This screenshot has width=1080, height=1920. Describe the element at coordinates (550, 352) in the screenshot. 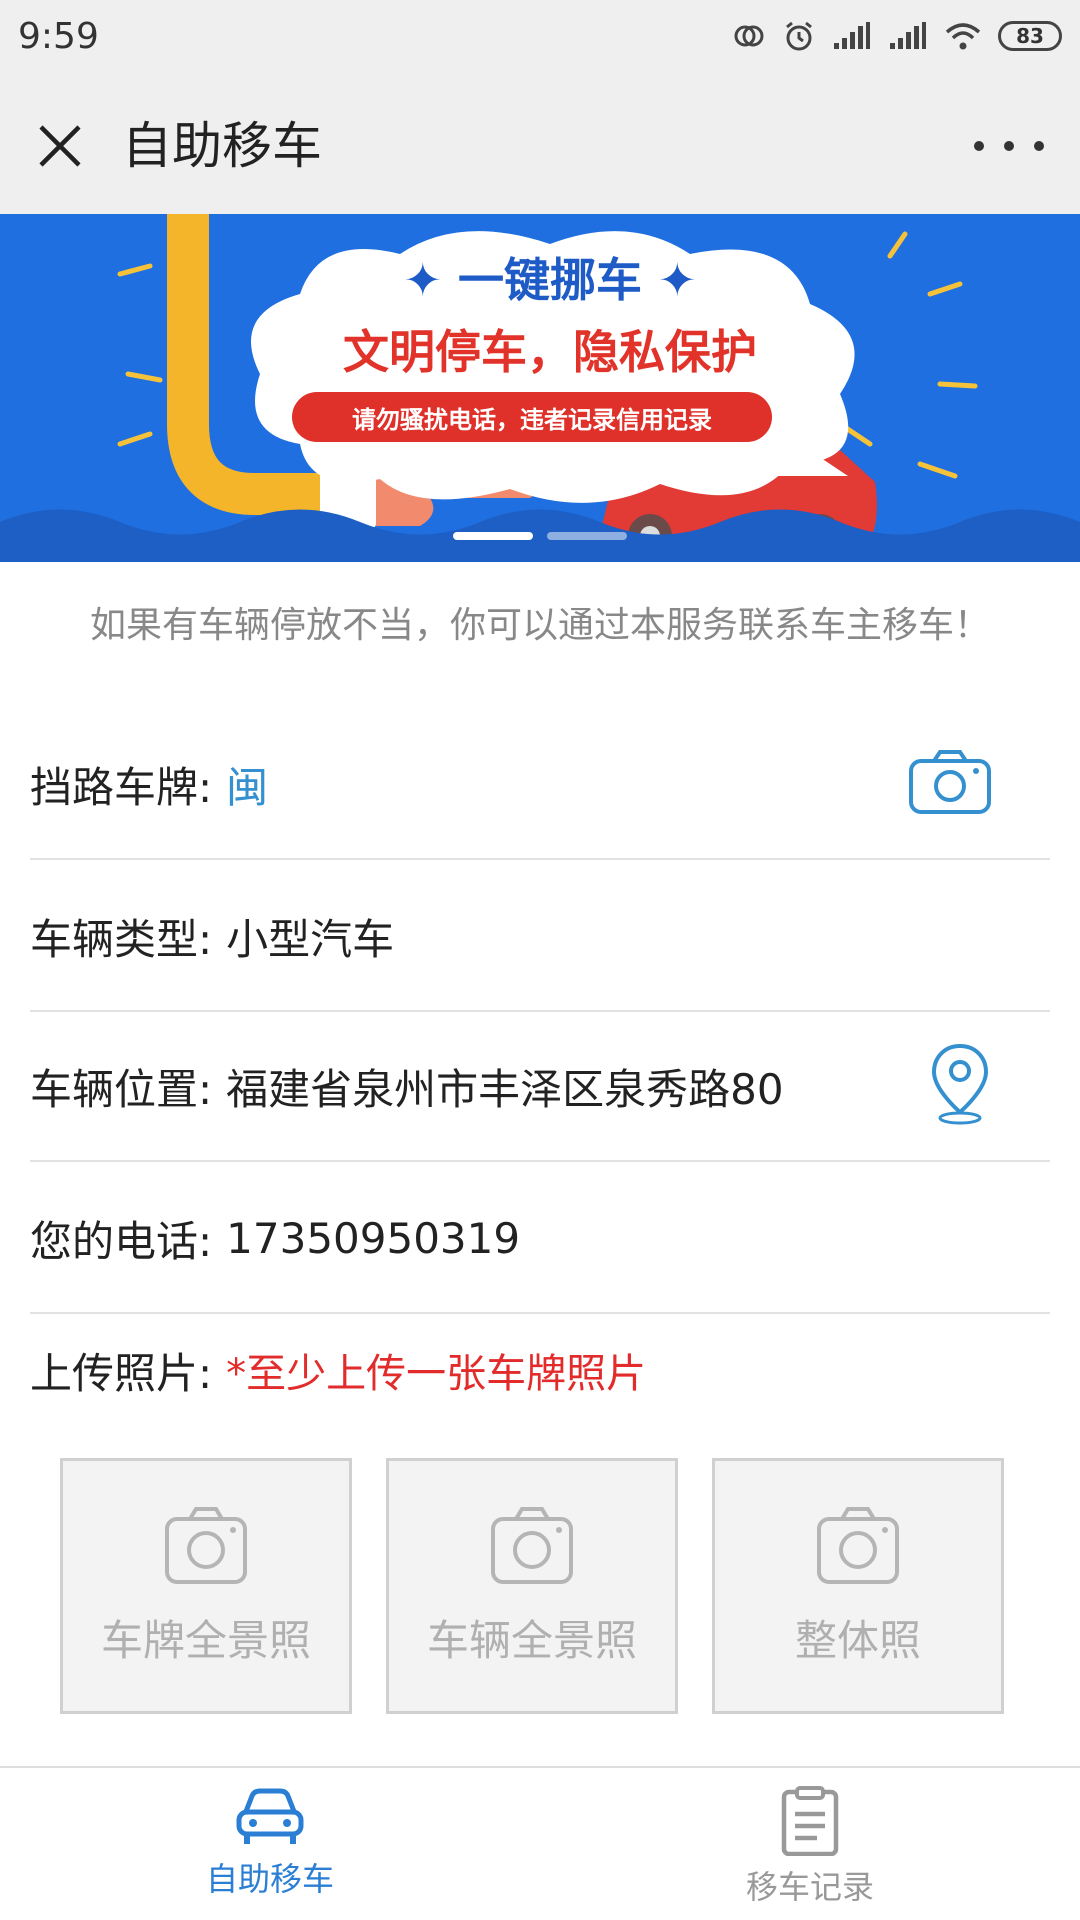

I see `banner-slogan: 文明停车，隐私保护` at that location.